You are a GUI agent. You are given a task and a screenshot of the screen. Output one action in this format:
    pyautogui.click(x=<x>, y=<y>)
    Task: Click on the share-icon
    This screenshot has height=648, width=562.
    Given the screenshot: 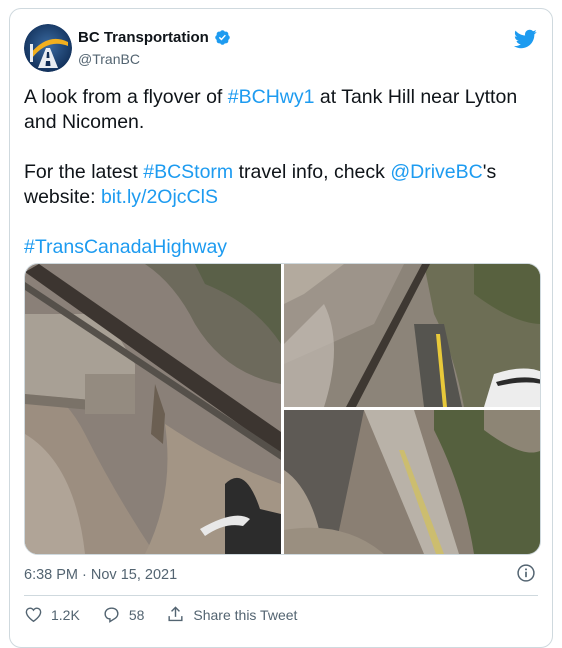 What is the action you would take?
    pyautogui.click(x=175, y=614)
    